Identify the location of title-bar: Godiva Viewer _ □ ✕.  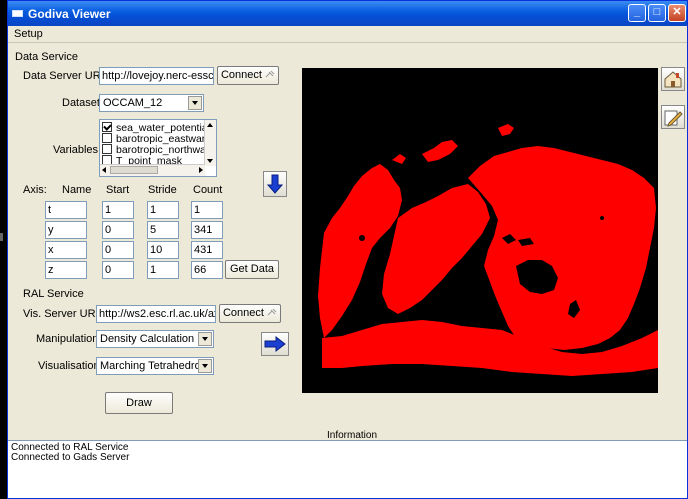
(347, 13).